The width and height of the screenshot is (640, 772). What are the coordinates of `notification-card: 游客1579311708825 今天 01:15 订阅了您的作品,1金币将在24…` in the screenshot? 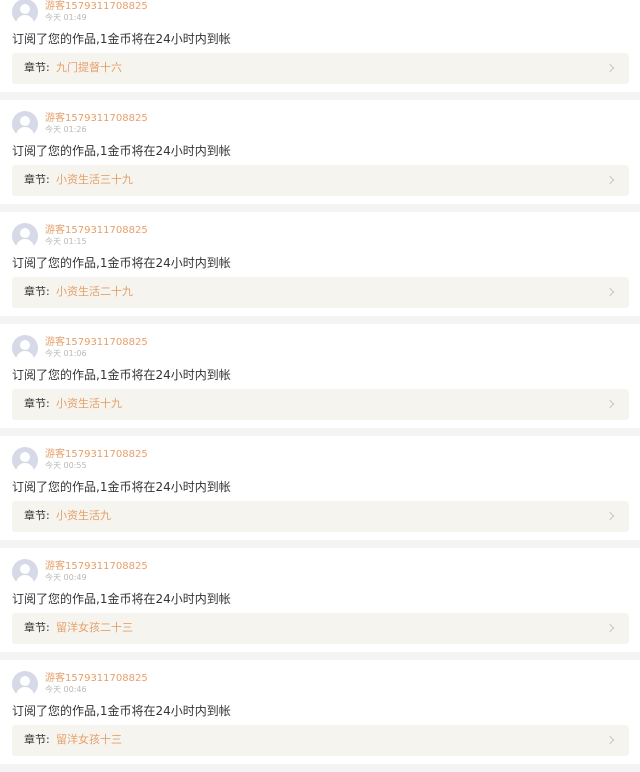 It's located at (320, 264).